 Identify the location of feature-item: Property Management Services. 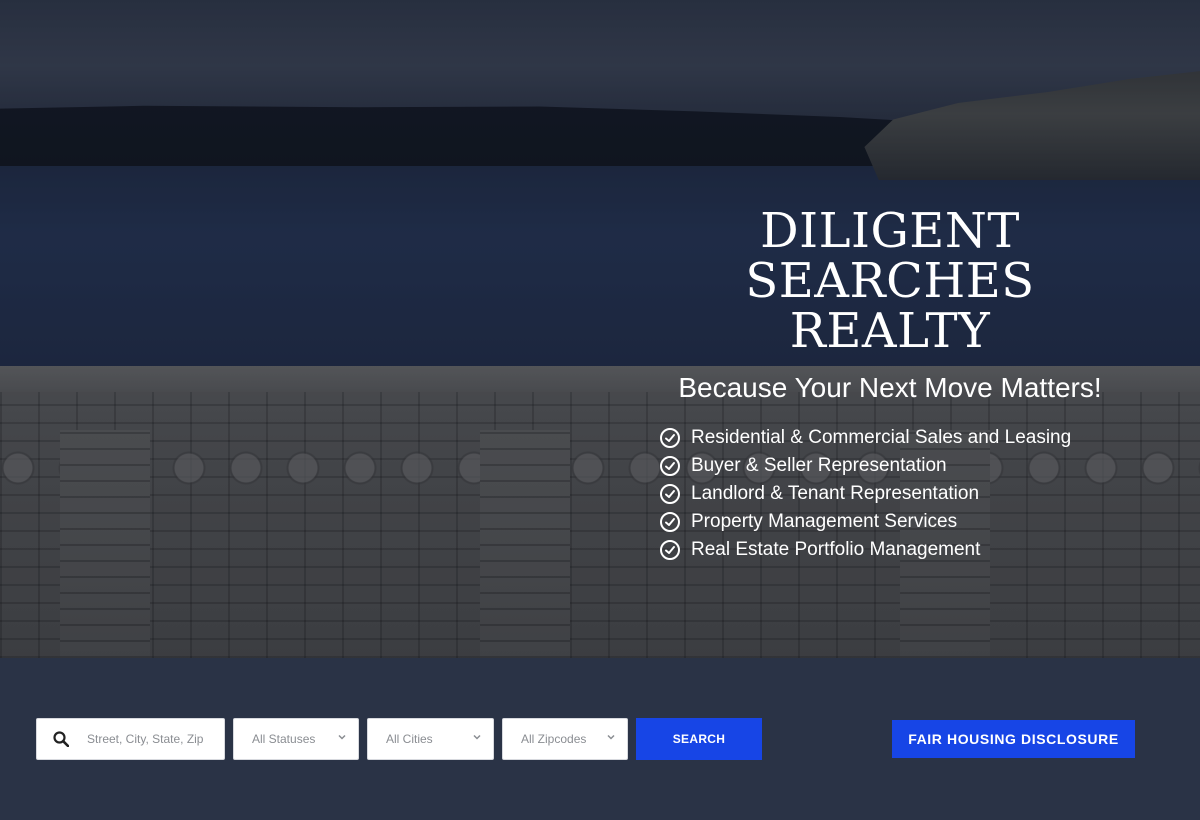
(910, 522).